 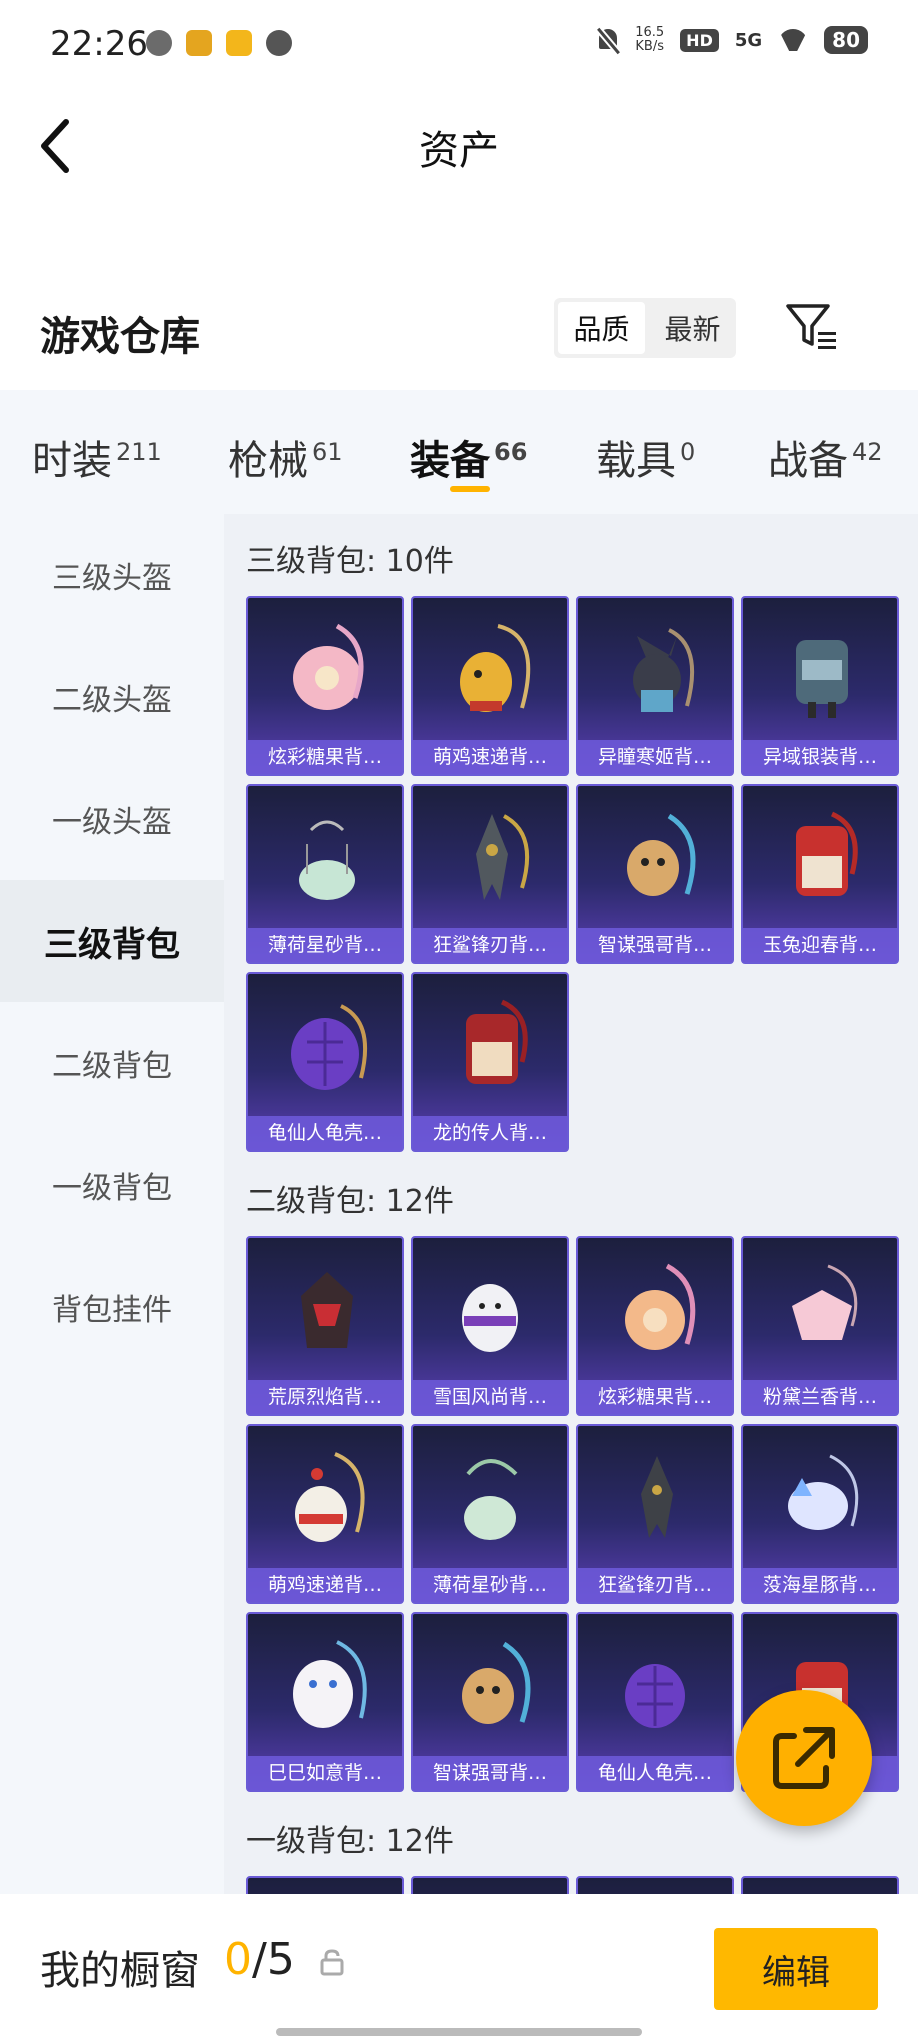 I want to click on sidebar-item-lv2-backpack: 二级背包, so click(x=112, y=1063).